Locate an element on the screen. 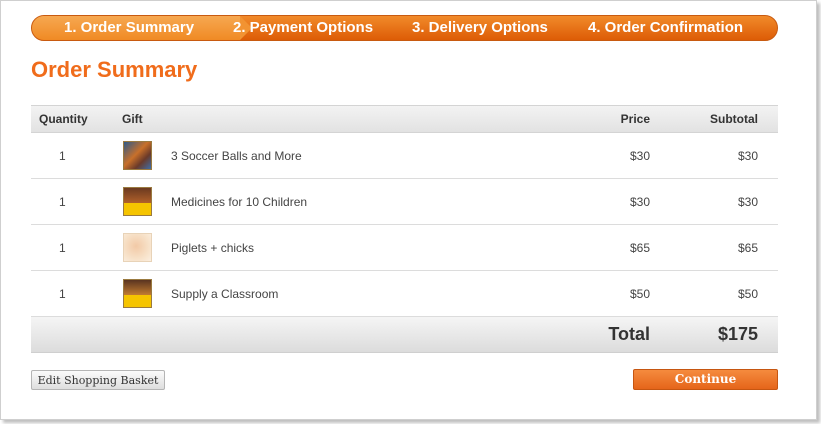  gift-name: Piglets + chicks is located at coordinates (213, 248).